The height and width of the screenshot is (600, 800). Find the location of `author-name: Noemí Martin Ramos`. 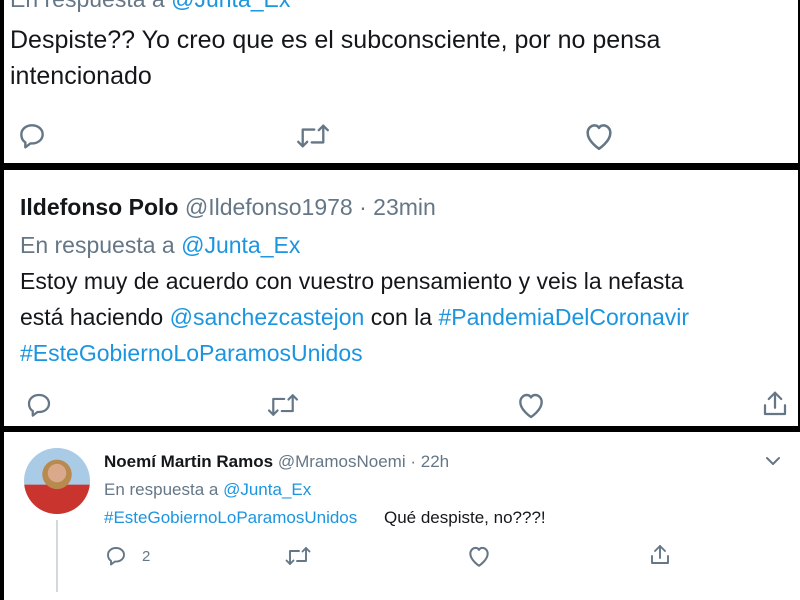

author-name: Noemí Martin Ramos is located at coordinates (188, 461).